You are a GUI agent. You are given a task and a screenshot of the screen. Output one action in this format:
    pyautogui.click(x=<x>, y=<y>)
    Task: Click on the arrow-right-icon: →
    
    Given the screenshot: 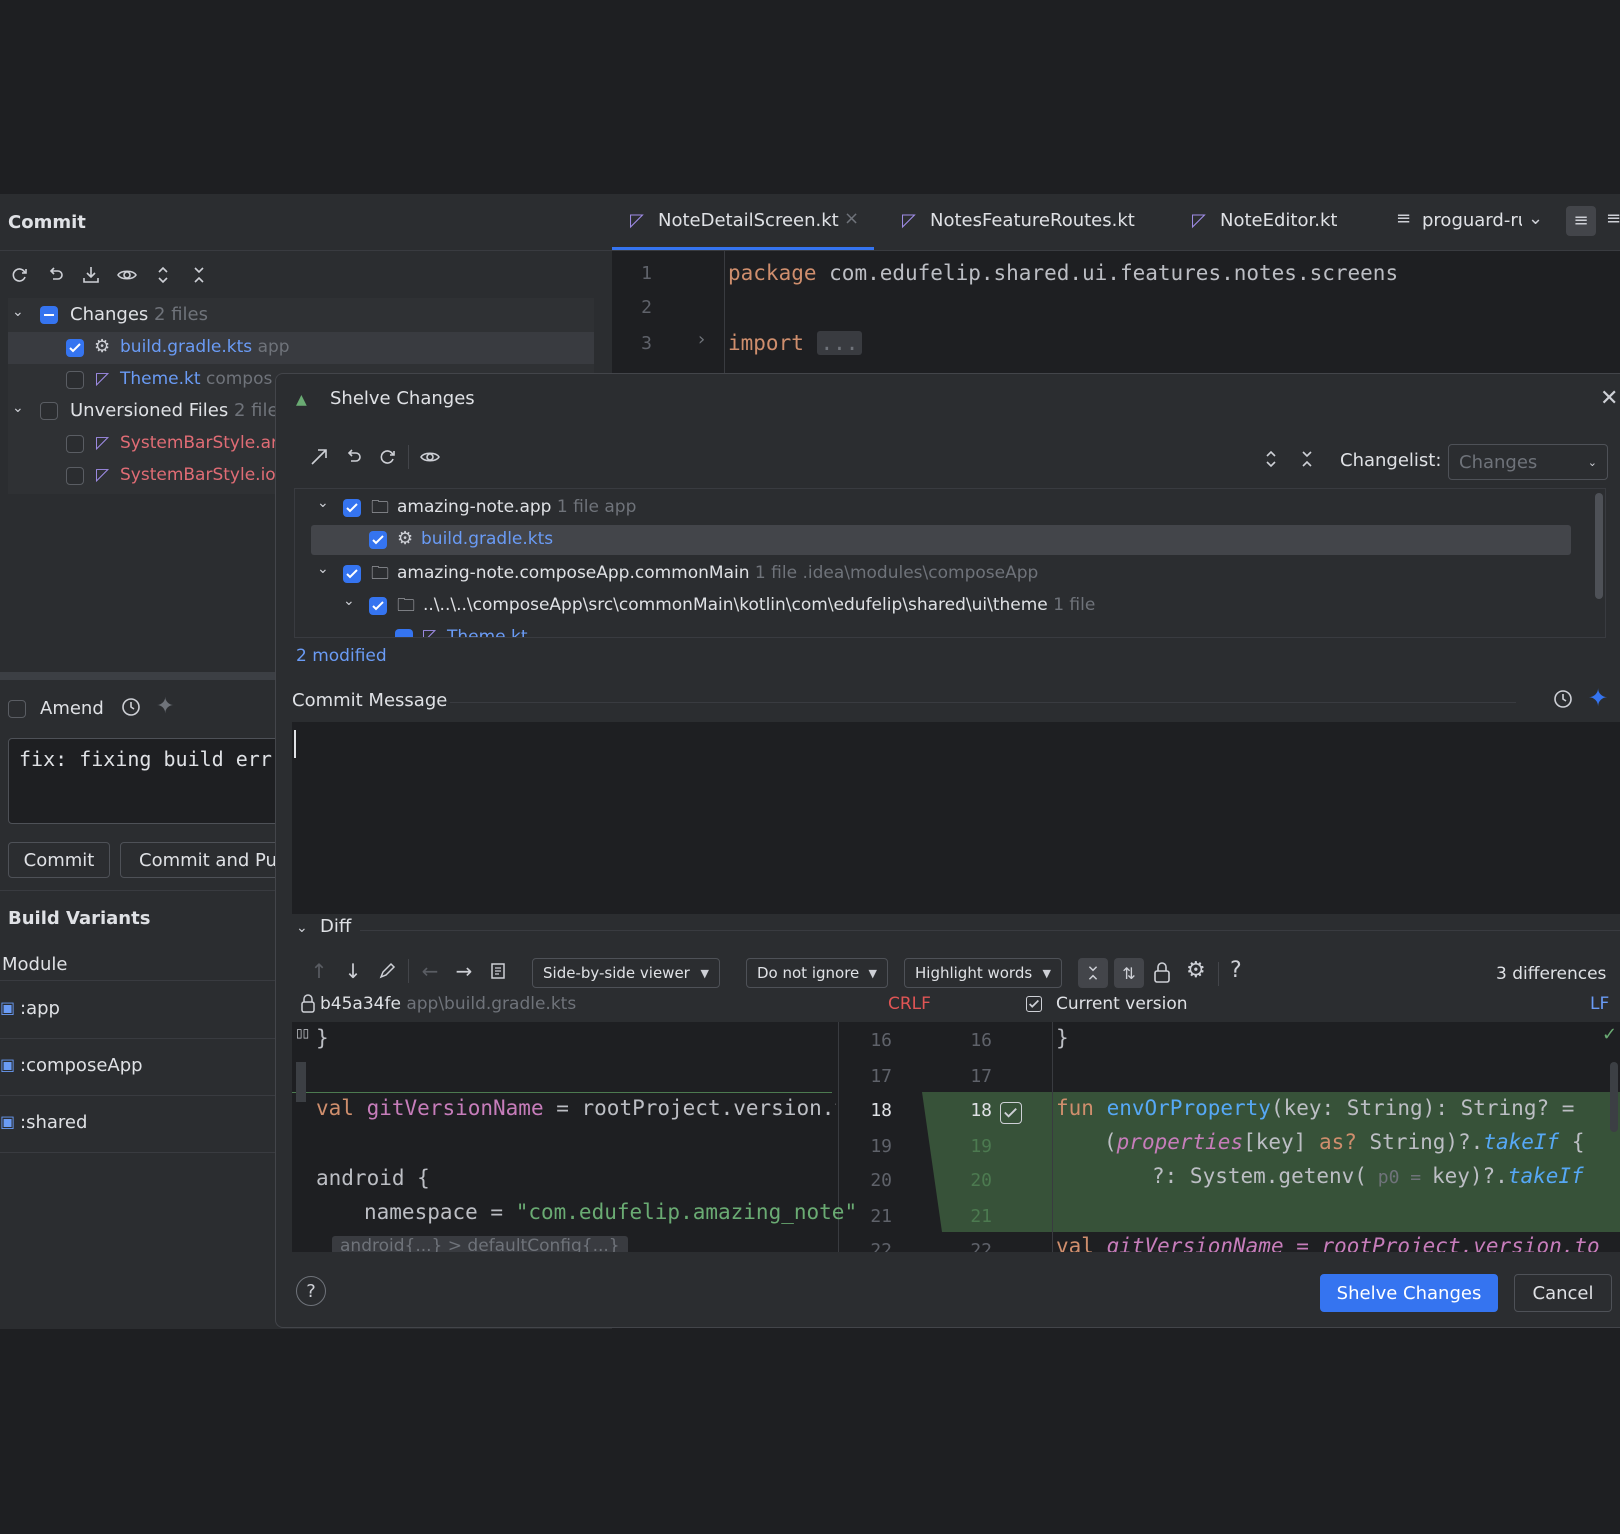 What is the action you would take?
    pyautogui.click(x=464, y=971)
    